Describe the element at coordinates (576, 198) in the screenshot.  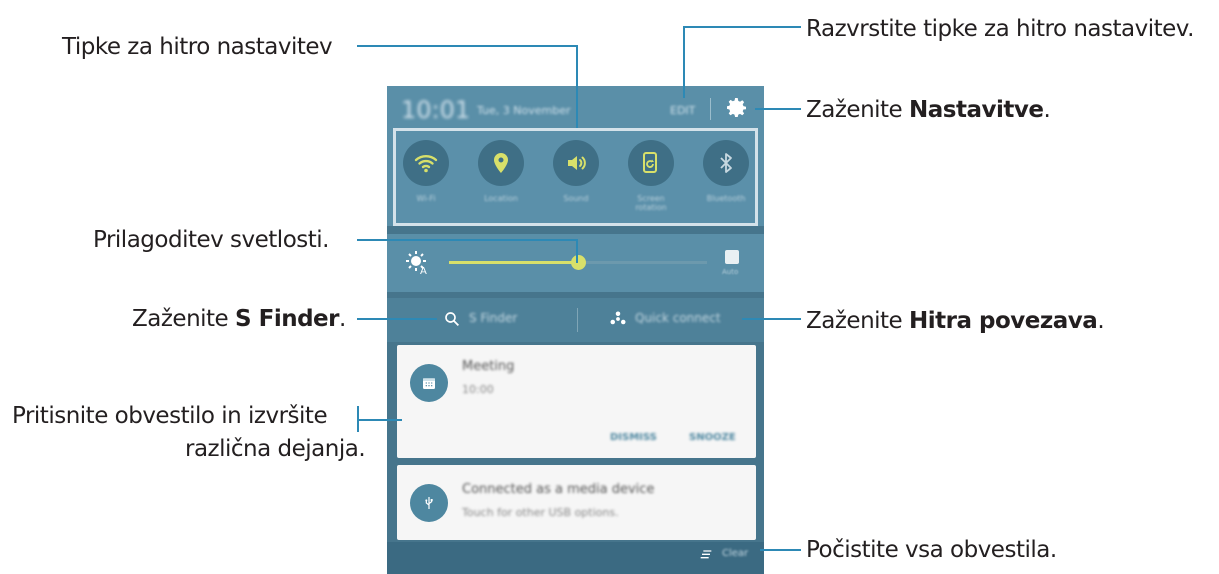
I see `sound-label: Sound` at that location.